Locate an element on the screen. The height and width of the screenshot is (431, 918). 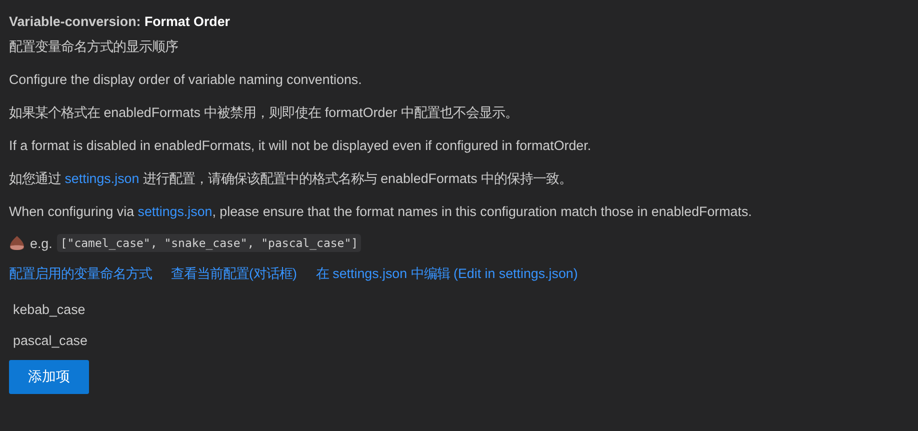
description-text: 如您通过 settings.json 进行配置，请确保该配置中的格式名称与 enabledFormats 中的保持一致。 is located at coordinates (290, 179).